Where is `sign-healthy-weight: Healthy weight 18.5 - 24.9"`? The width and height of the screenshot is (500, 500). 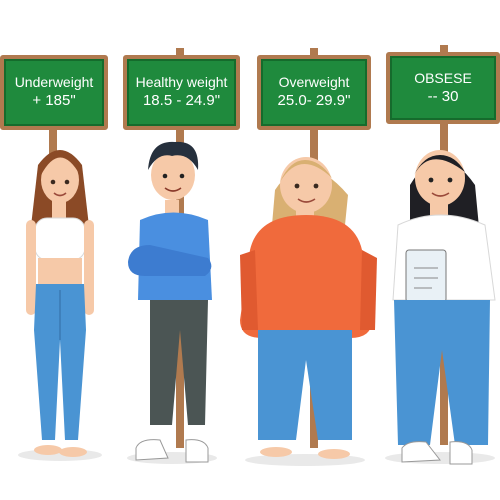
sign-healthy-weight: Healthy weight 18.5 - 24.9" is located at coordinates (181, 92).